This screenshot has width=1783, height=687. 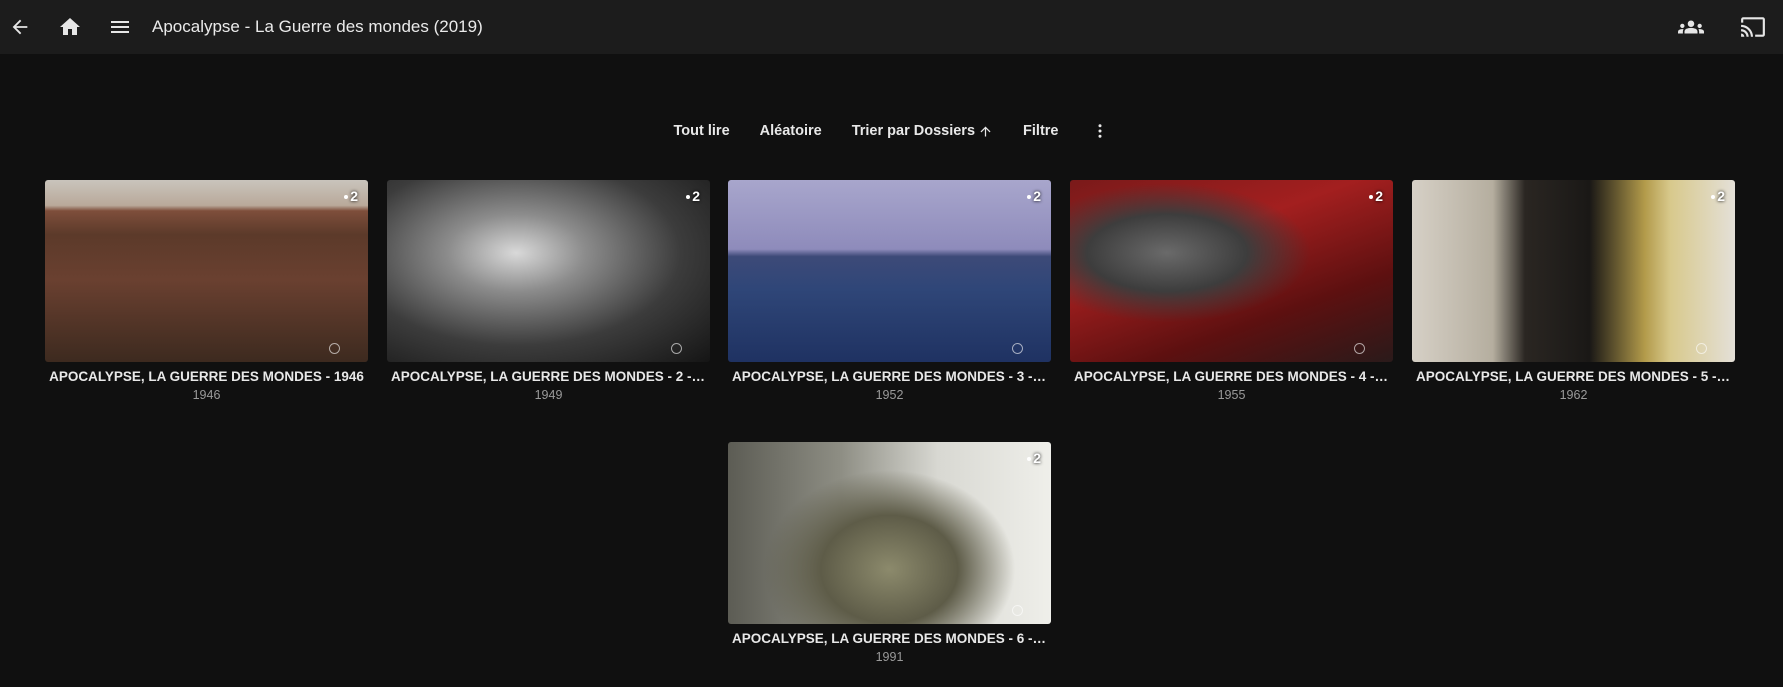 What do you see at coordinates (913, 131) in the screenshot?
I see `sort-label: Trier par Dossiers` at bounding box center [913, 131].